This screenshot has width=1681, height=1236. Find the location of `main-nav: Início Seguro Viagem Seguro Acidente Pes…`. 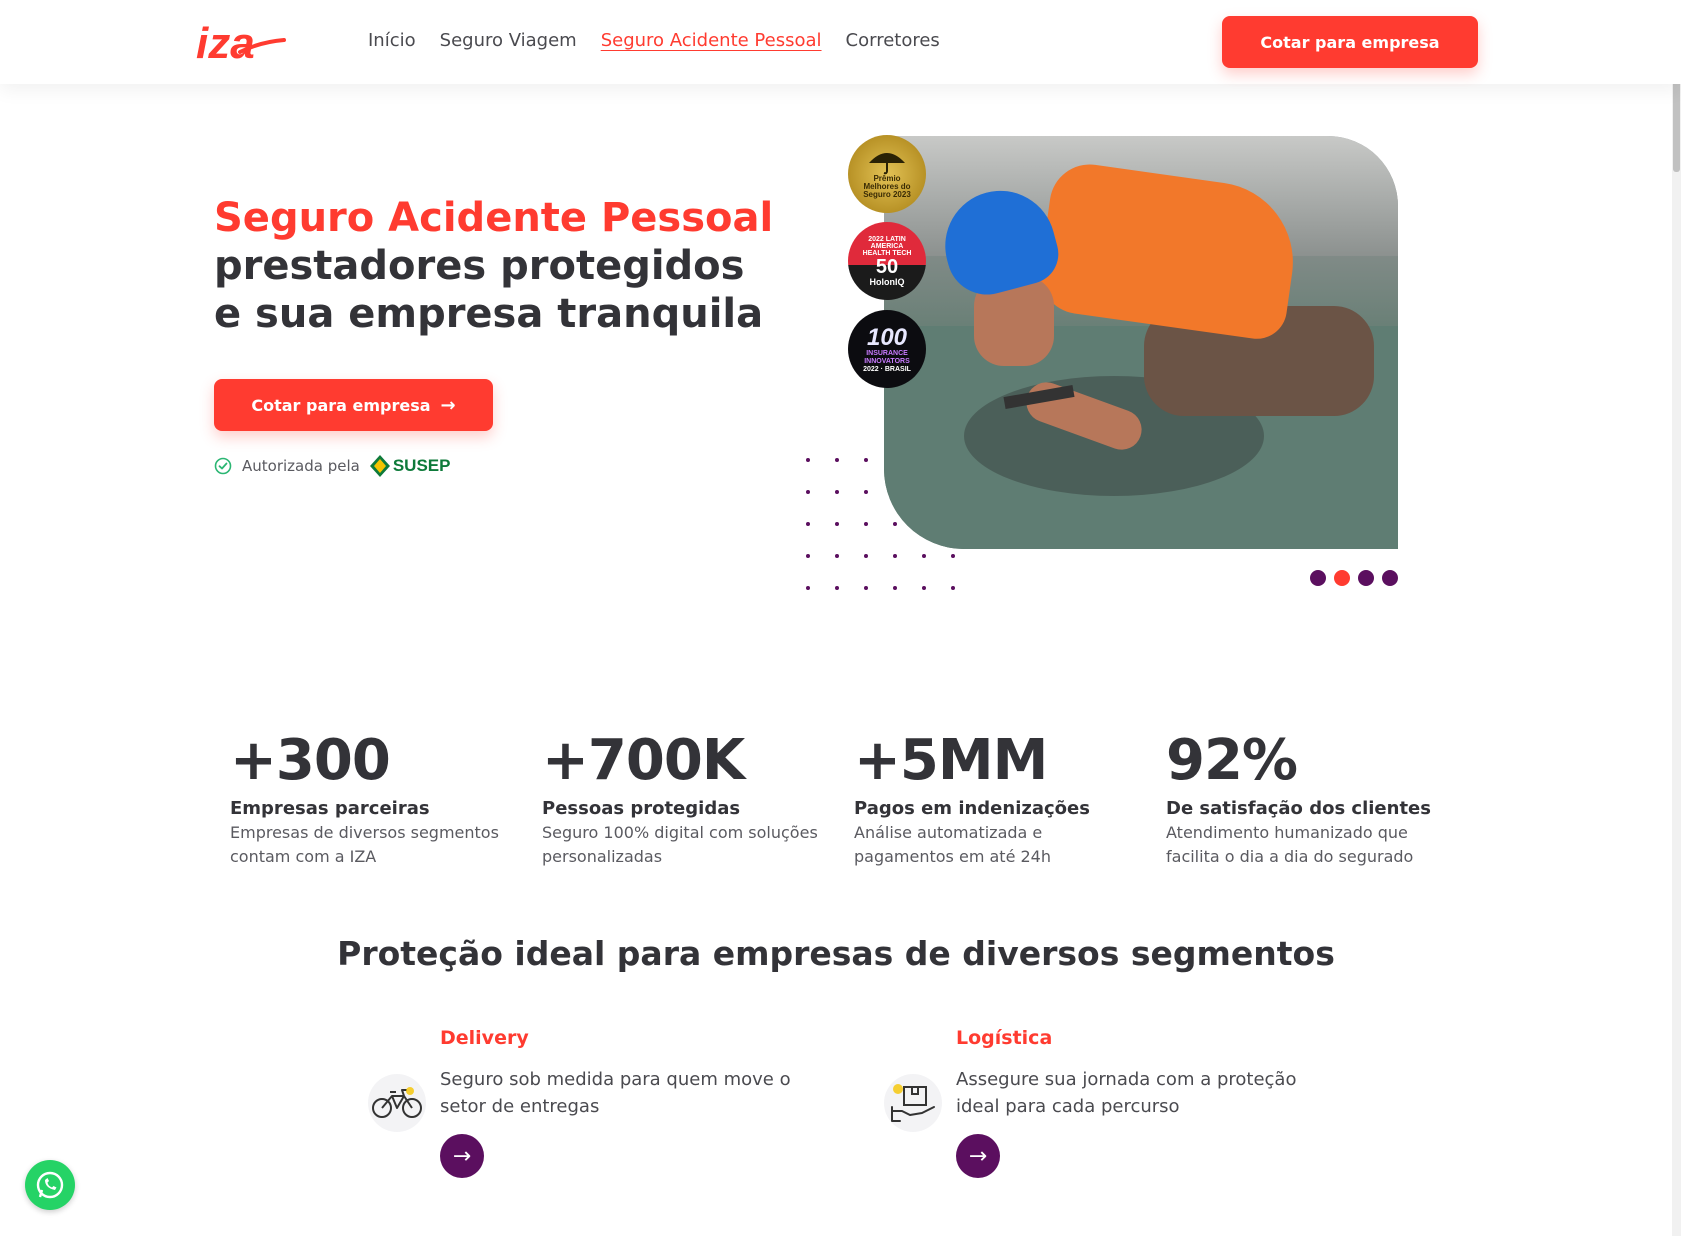

main-nav: Início Seguro Viagem Seguro Acidente Pes… is located at coordinates (654, 40).